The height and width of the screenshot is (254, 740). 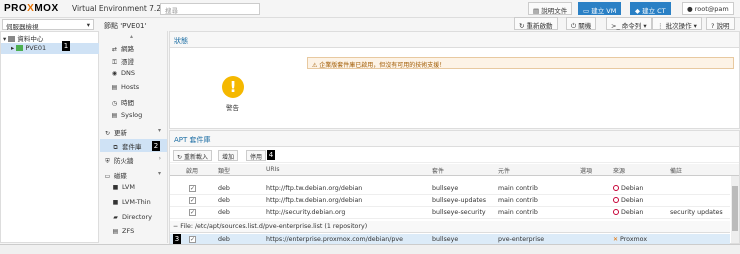 What do you see at coordinates (454, 40) in the screenshot?
I see `status-panel-title: 狀態` at bounding box center [454, 40].